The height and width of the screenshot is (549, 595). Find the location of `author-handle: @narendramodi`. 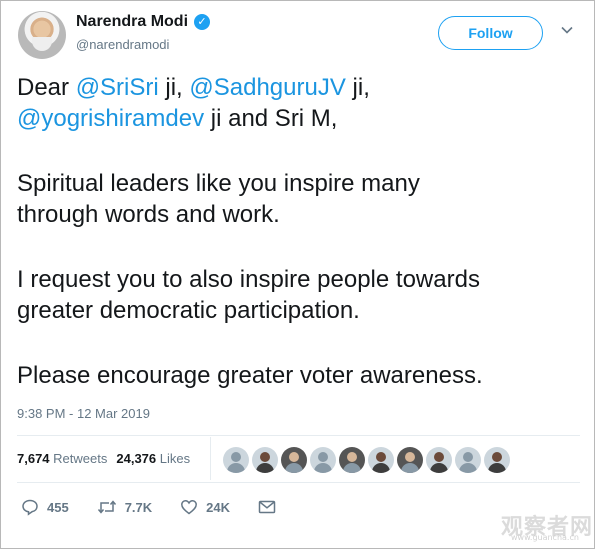

author-handle: @narendramodi is located at coordinates (122, 44).